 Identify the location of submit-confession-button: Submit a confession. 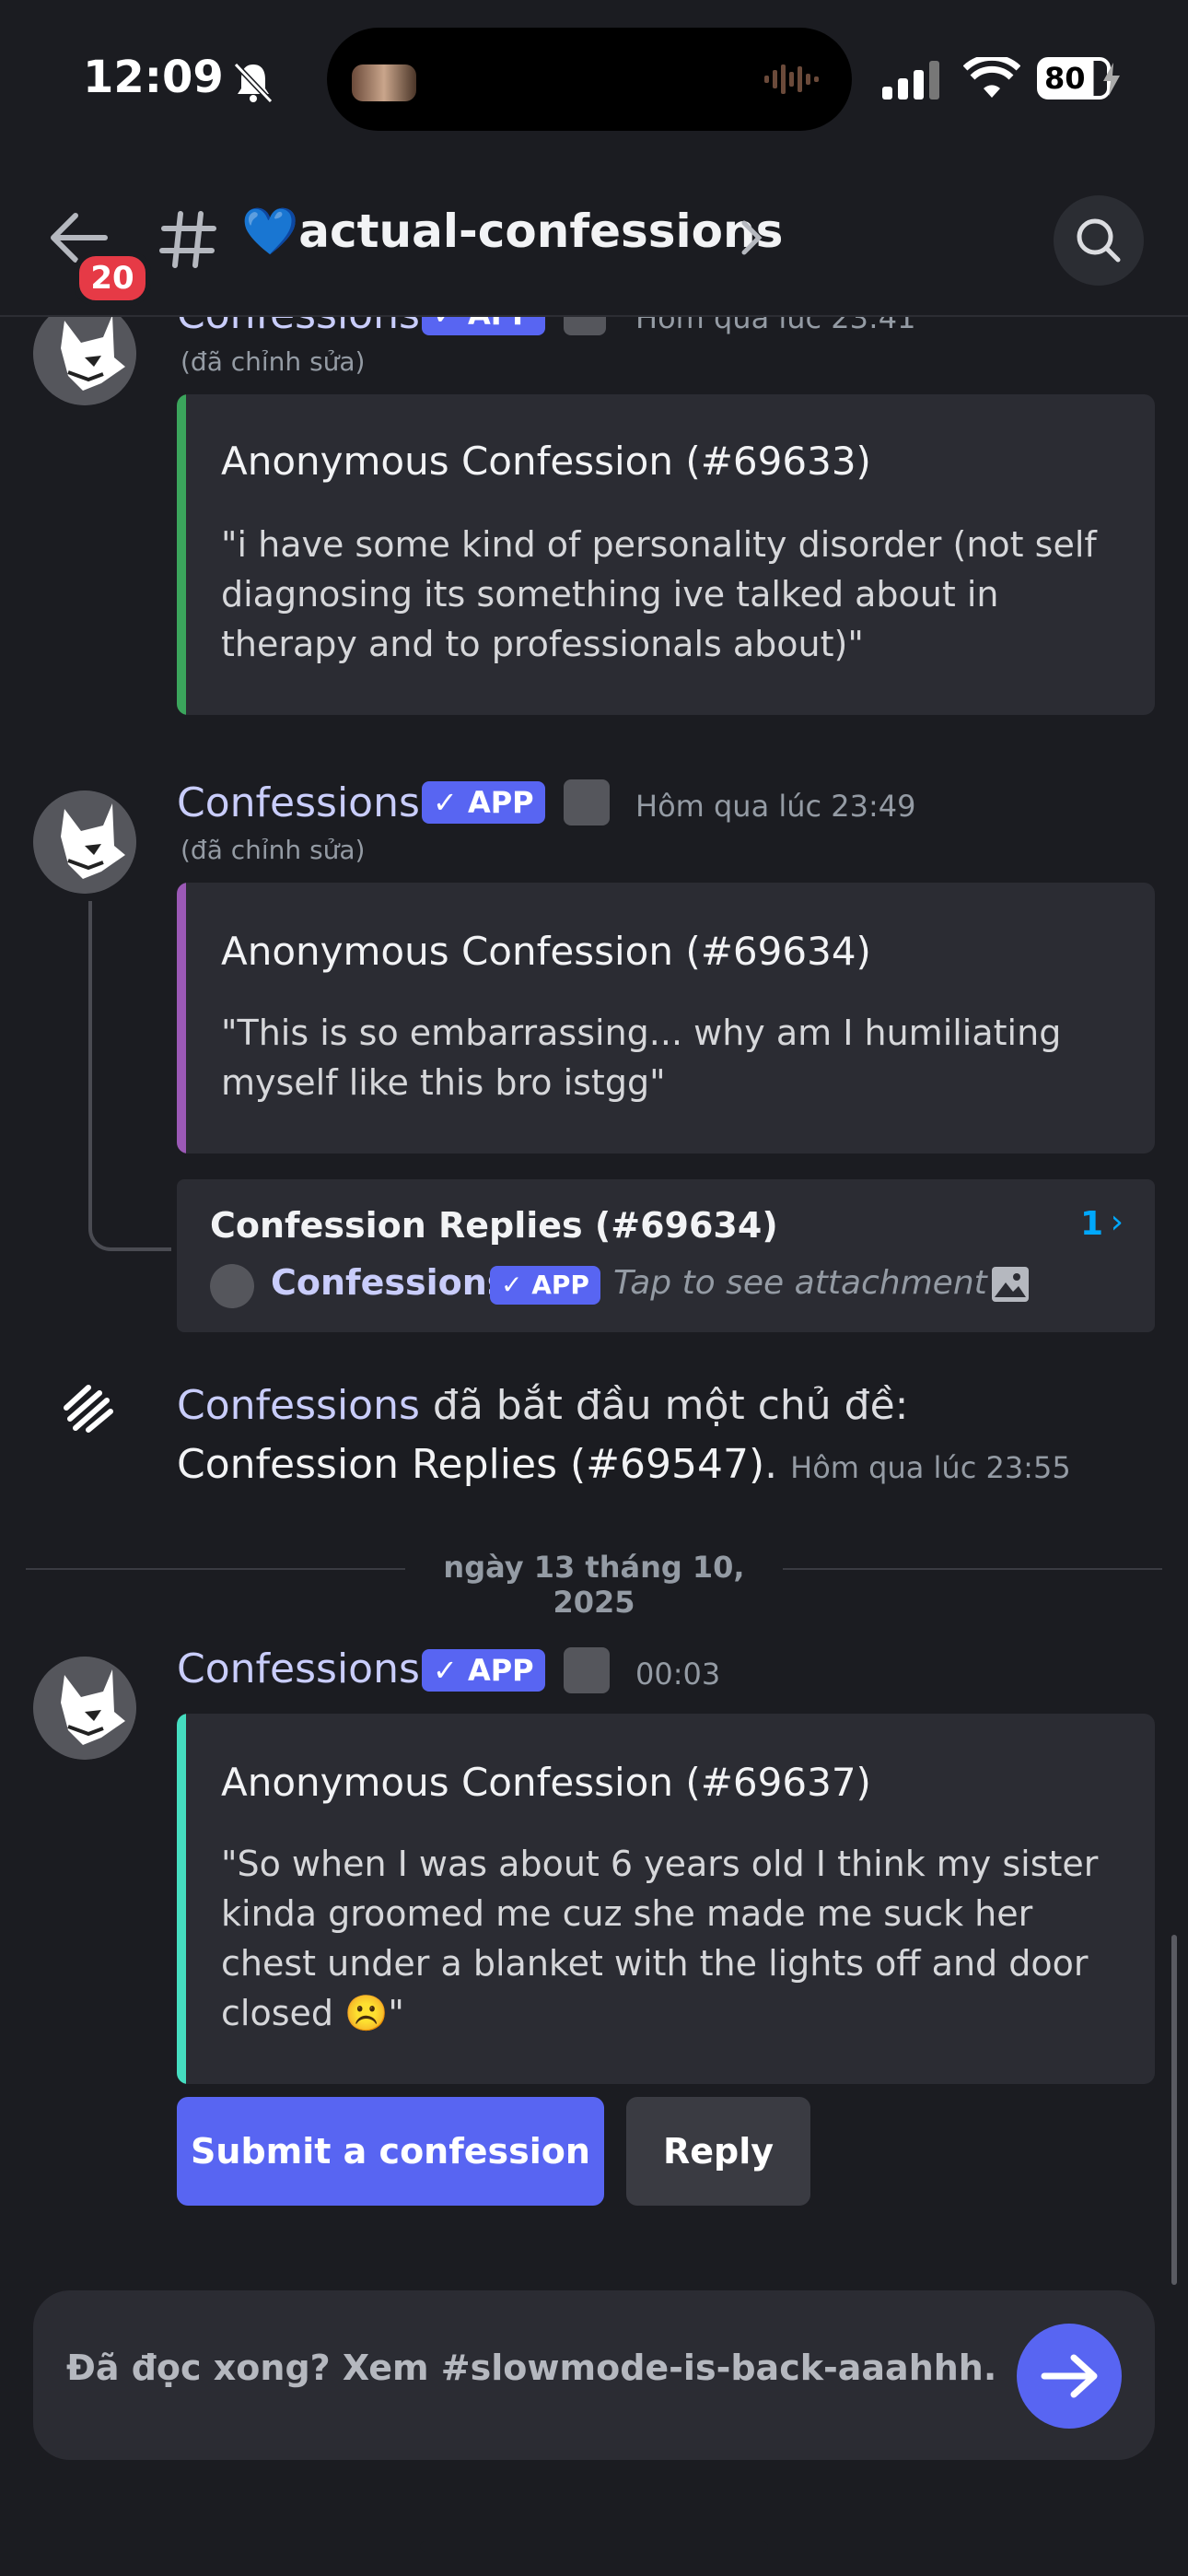
(390, 2151).